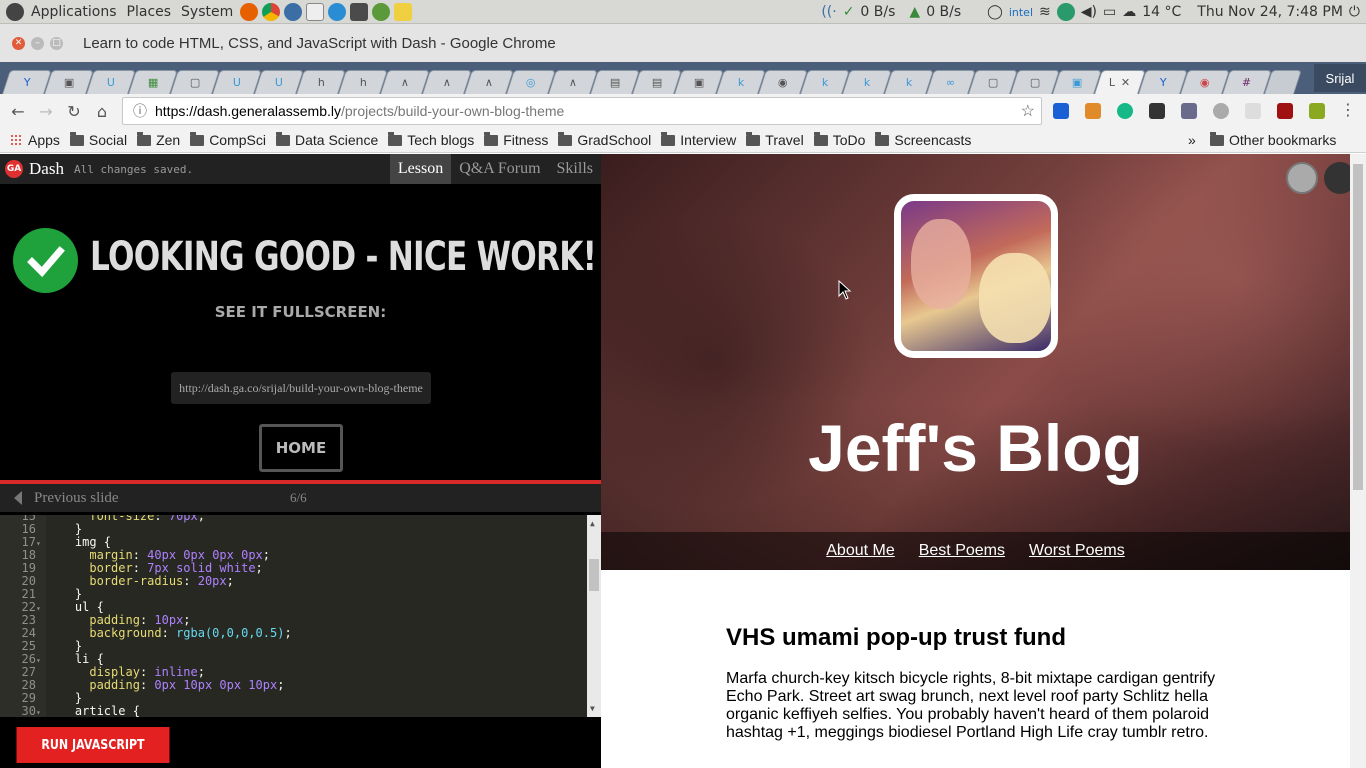 The height and width of the screenshot is (768, 1366). I want to click on fold-marker: ▾, so click(41, 711).